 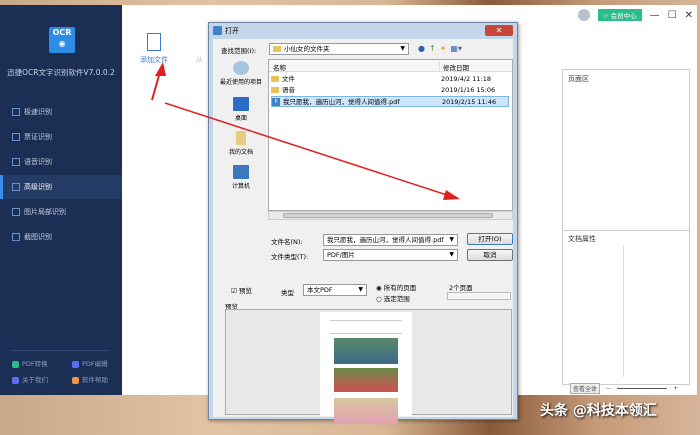 I want to click on type-select: 本文PDF ▼, so click(x=335, y=290).